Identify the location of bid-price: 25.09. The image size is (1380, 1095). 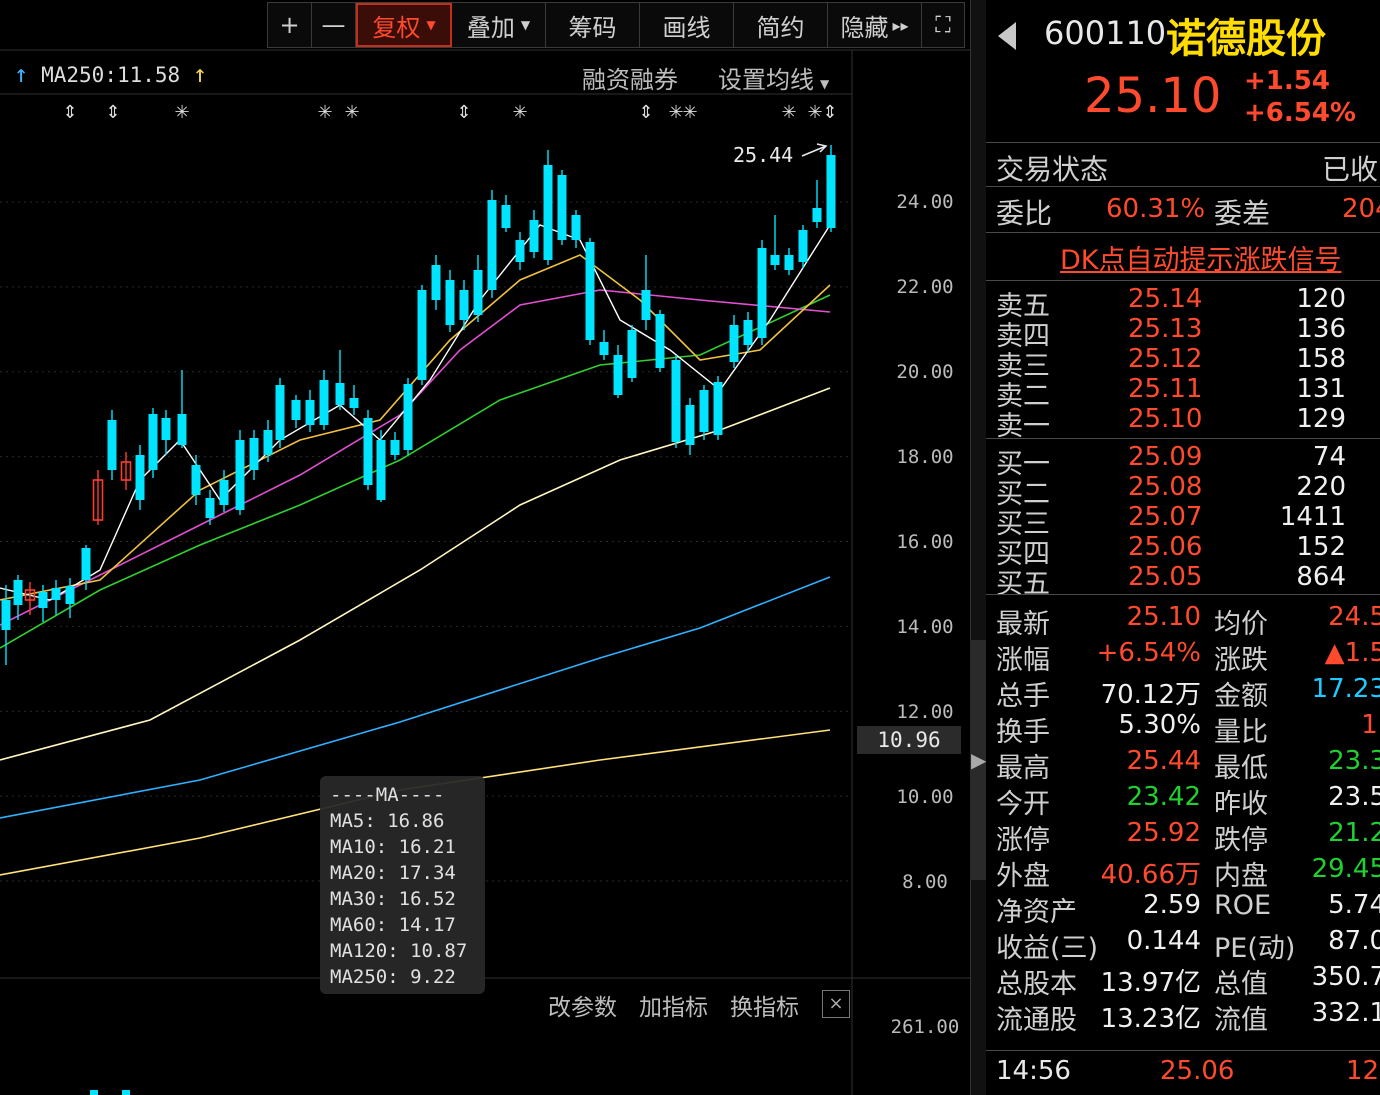
(1165, 457).